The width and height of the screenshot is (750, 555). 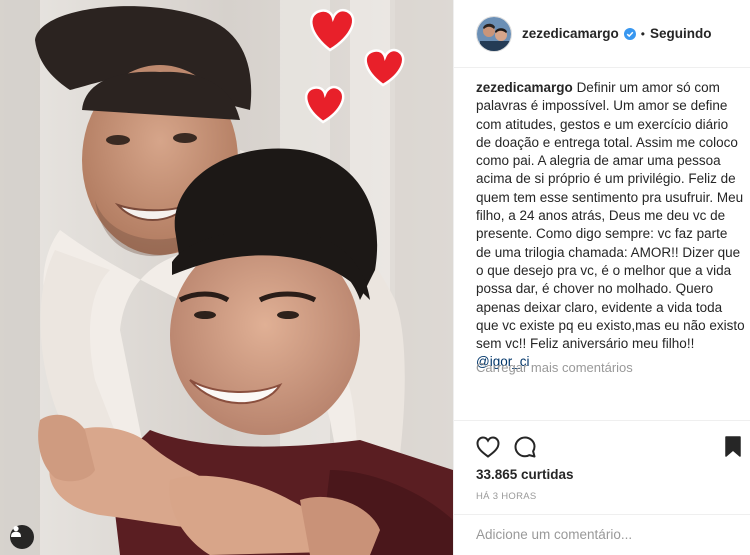 What do you see at coordinates (488, 447) in the screenshot?
I see `heart-icon` at bounding box center [488, 447].